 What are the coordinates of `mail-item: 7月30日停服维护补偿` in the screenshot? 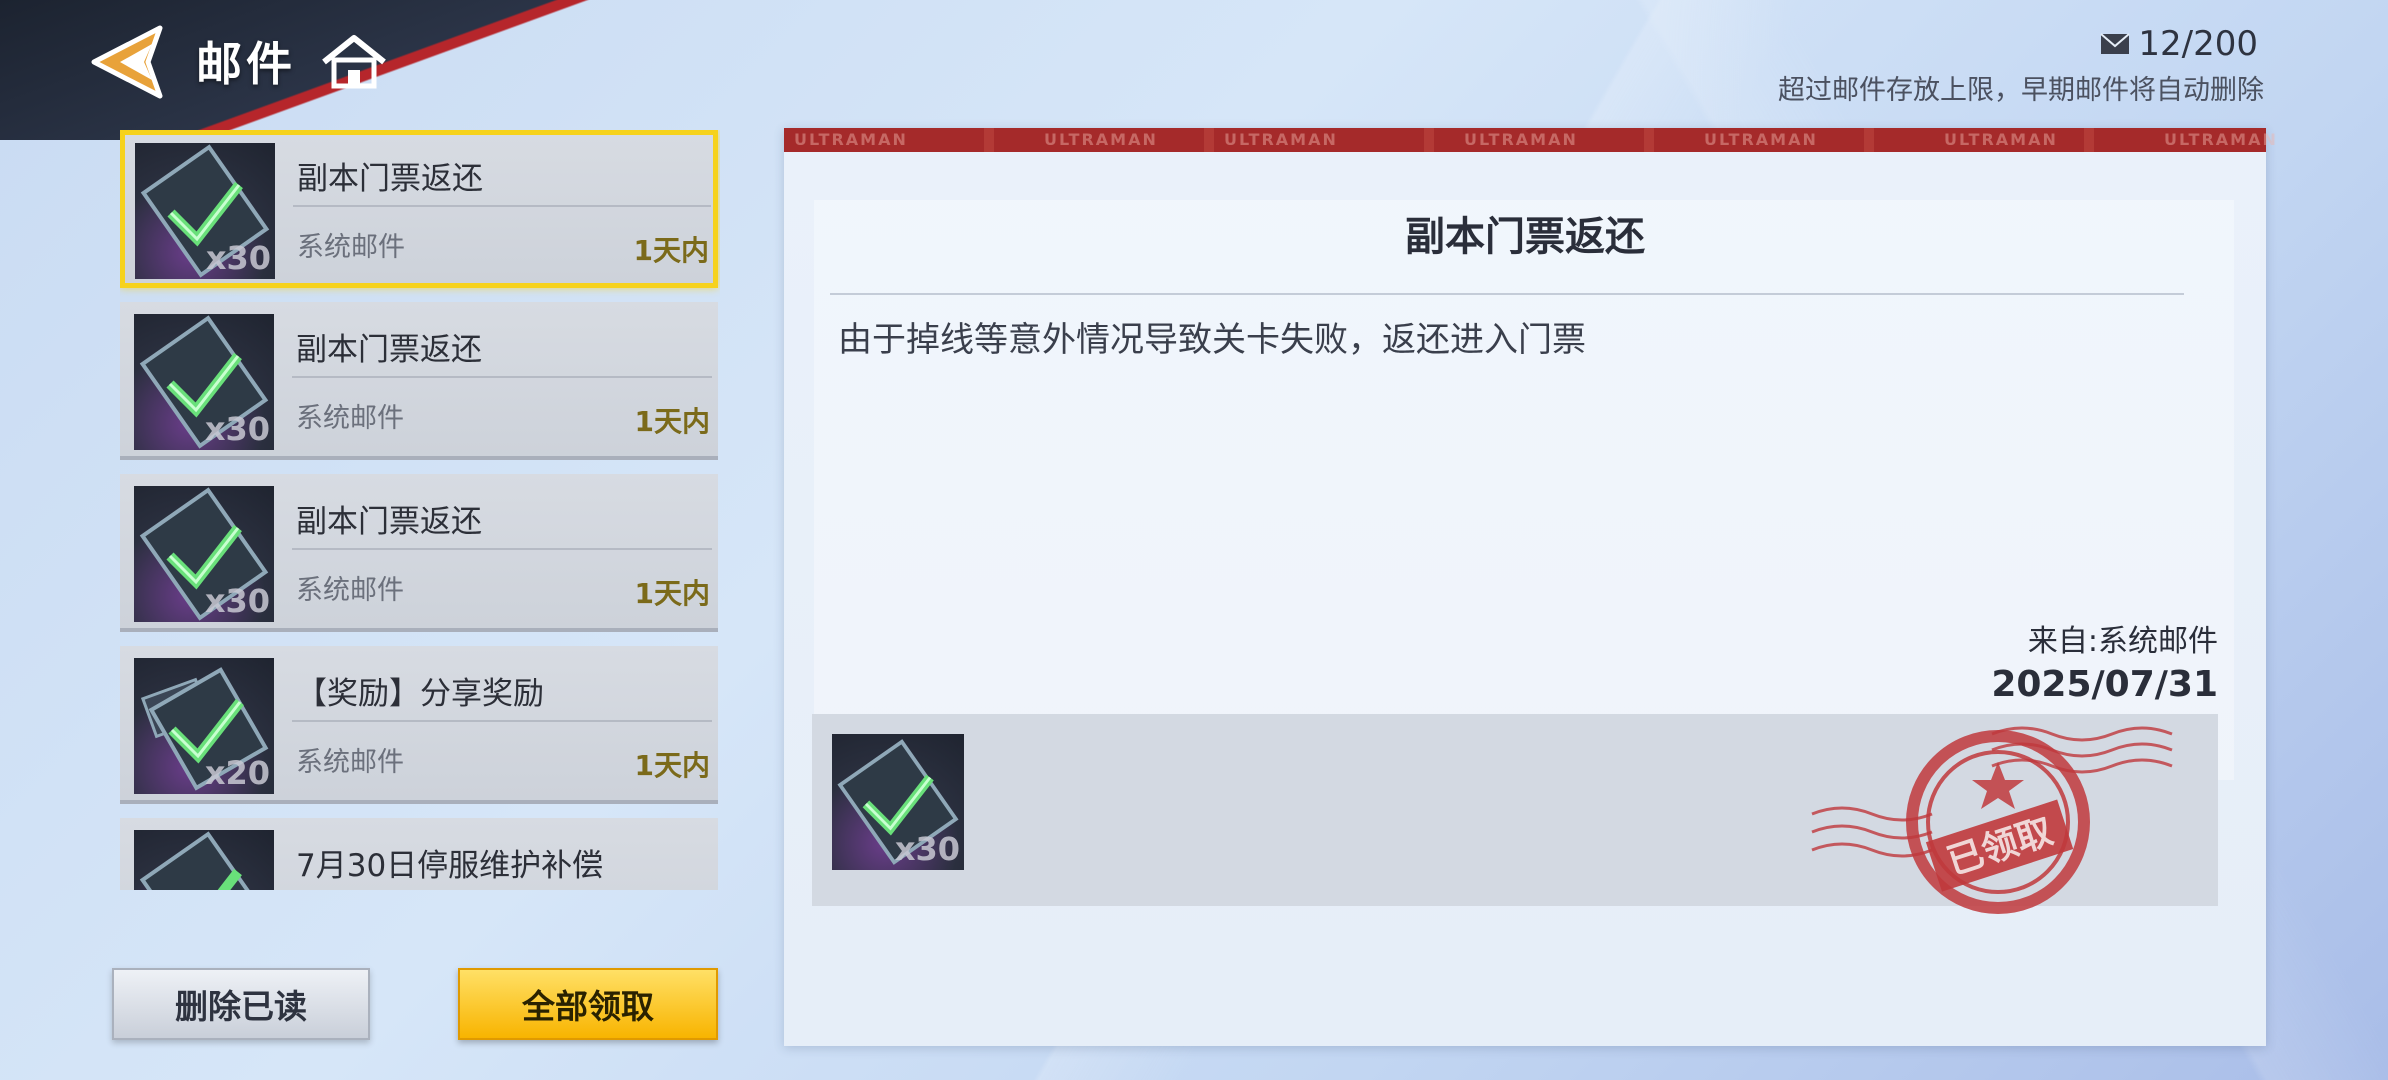 It's located at (419, 854).